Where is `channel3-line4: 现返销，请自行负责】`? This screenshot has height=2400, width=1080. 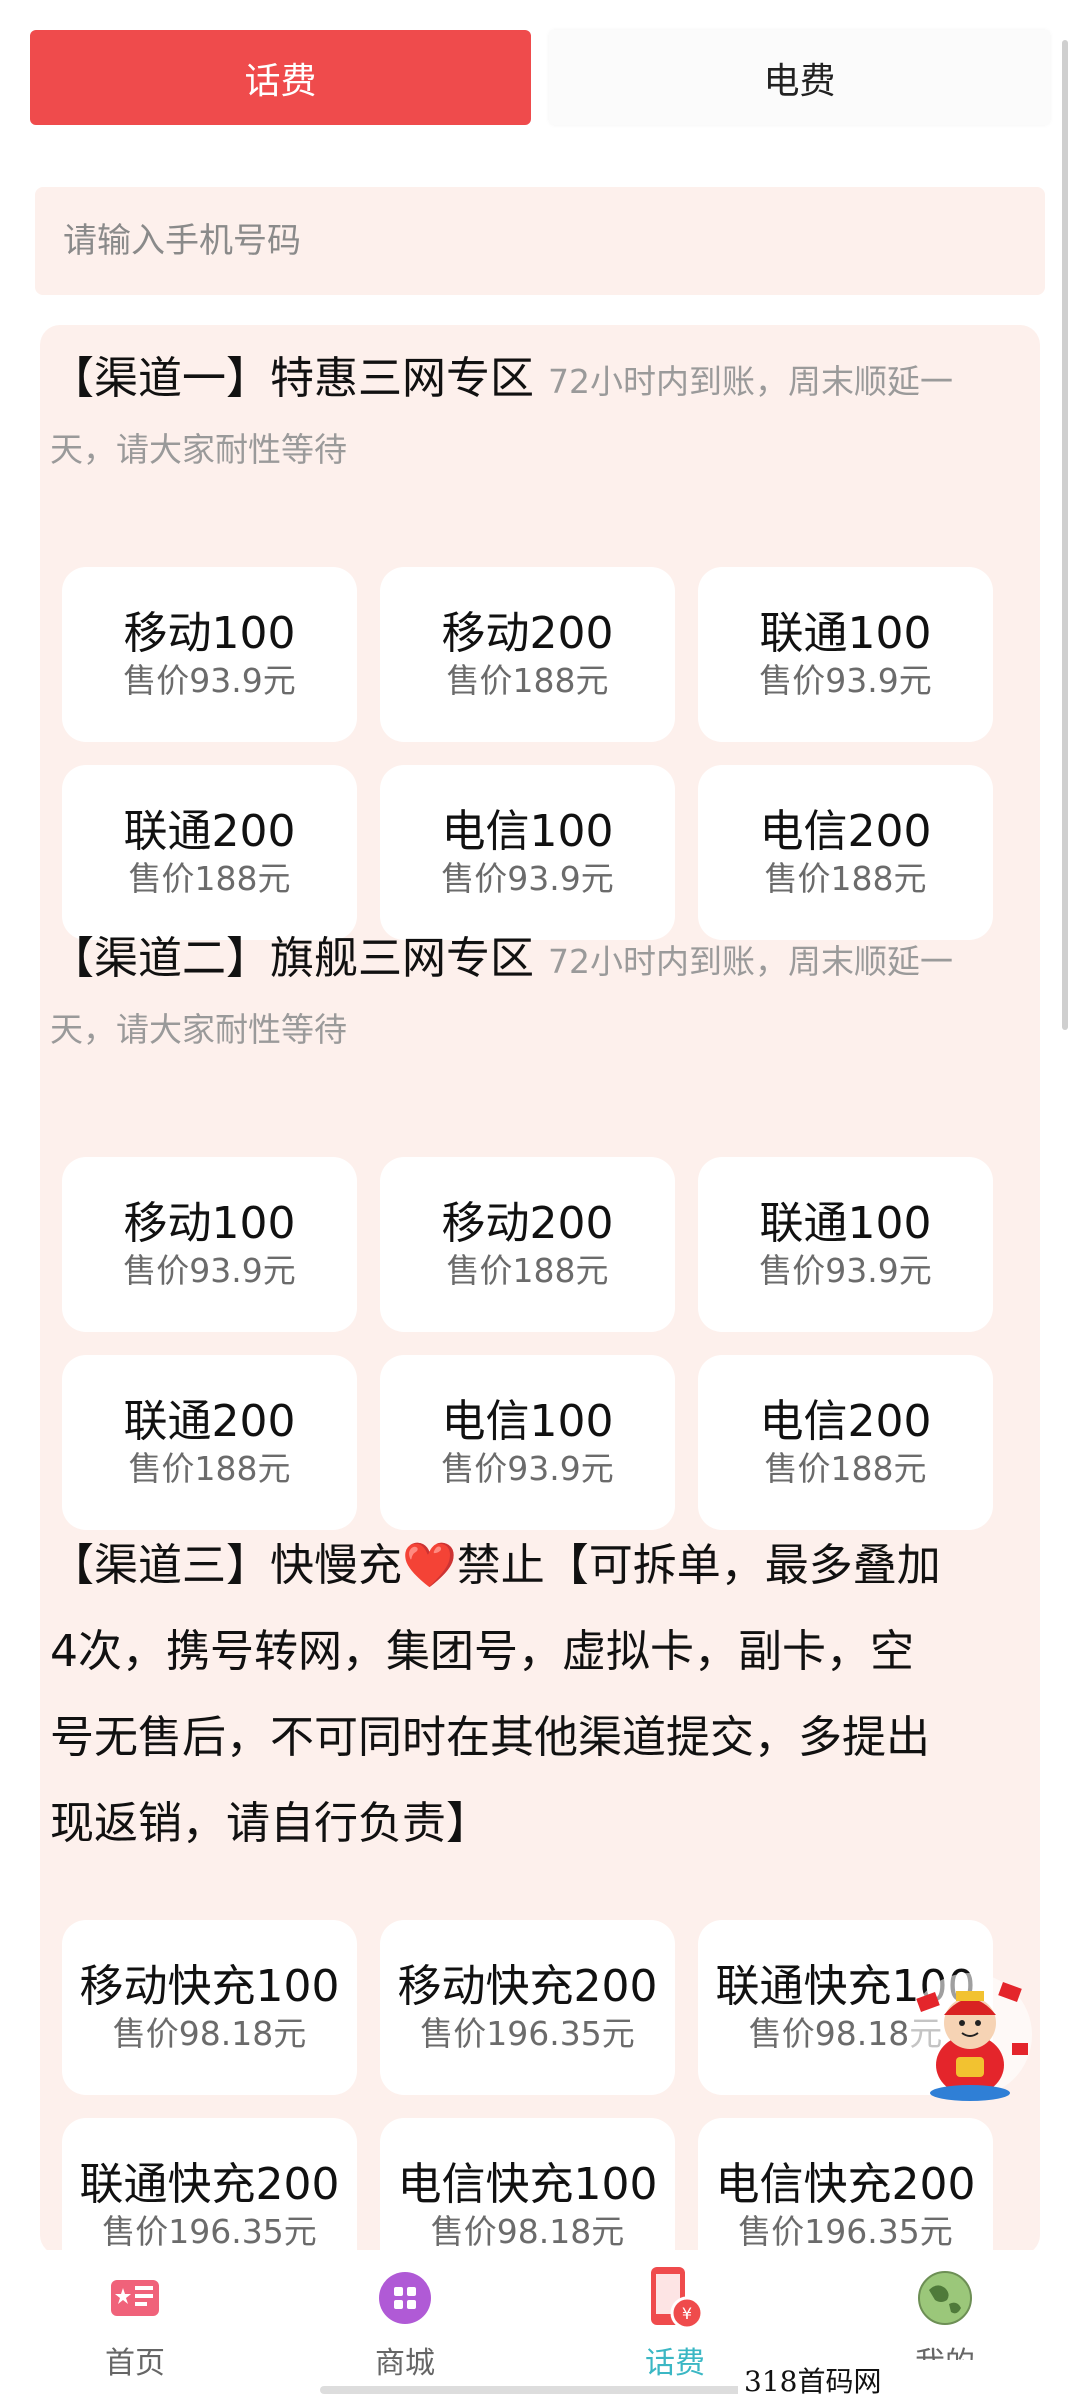 channel3-line4: 现返销，请自行负责】 is located at coordinates (270, 1823).